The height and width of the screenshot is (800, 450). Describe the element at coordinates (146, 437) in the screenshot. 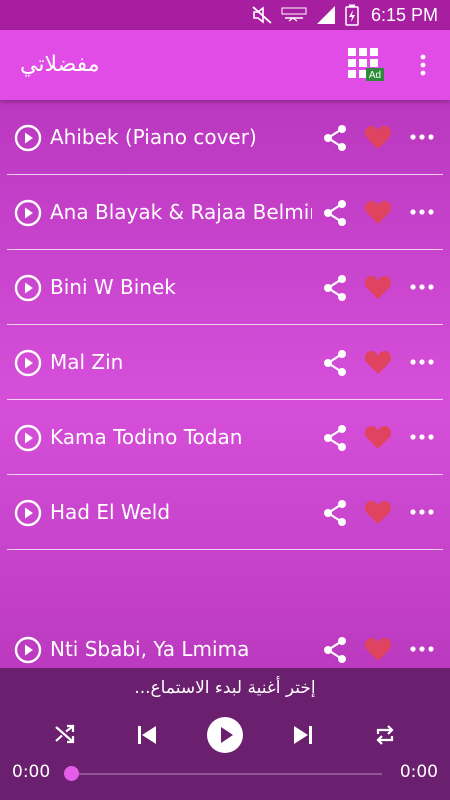

I see `song-title: Kama Todino Todan` at that location.